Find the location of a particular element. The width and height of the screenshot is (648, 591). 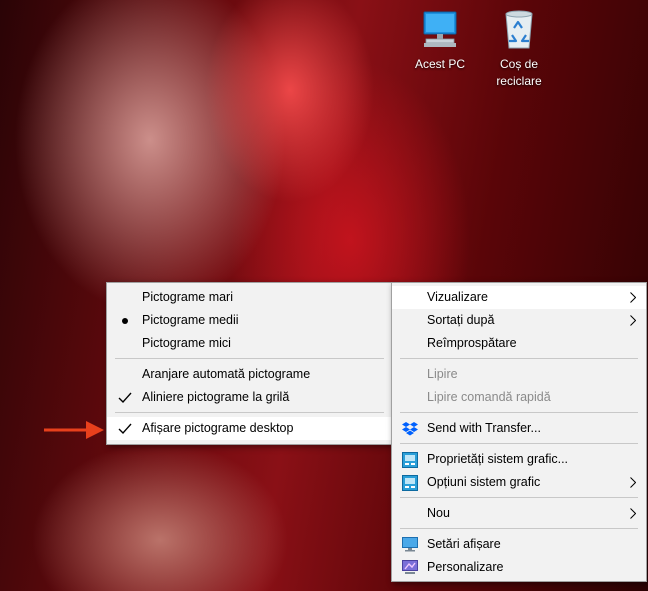

menu-item-label: Afișare pictograme desktop is located at coordinates (218, 428).